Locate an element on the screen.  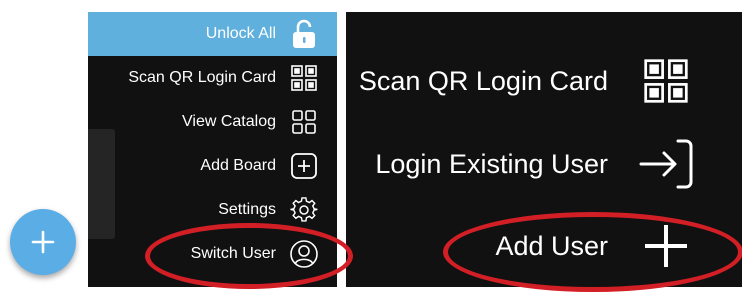
menu-item-label: Settings is located at coordinates (247, 209).